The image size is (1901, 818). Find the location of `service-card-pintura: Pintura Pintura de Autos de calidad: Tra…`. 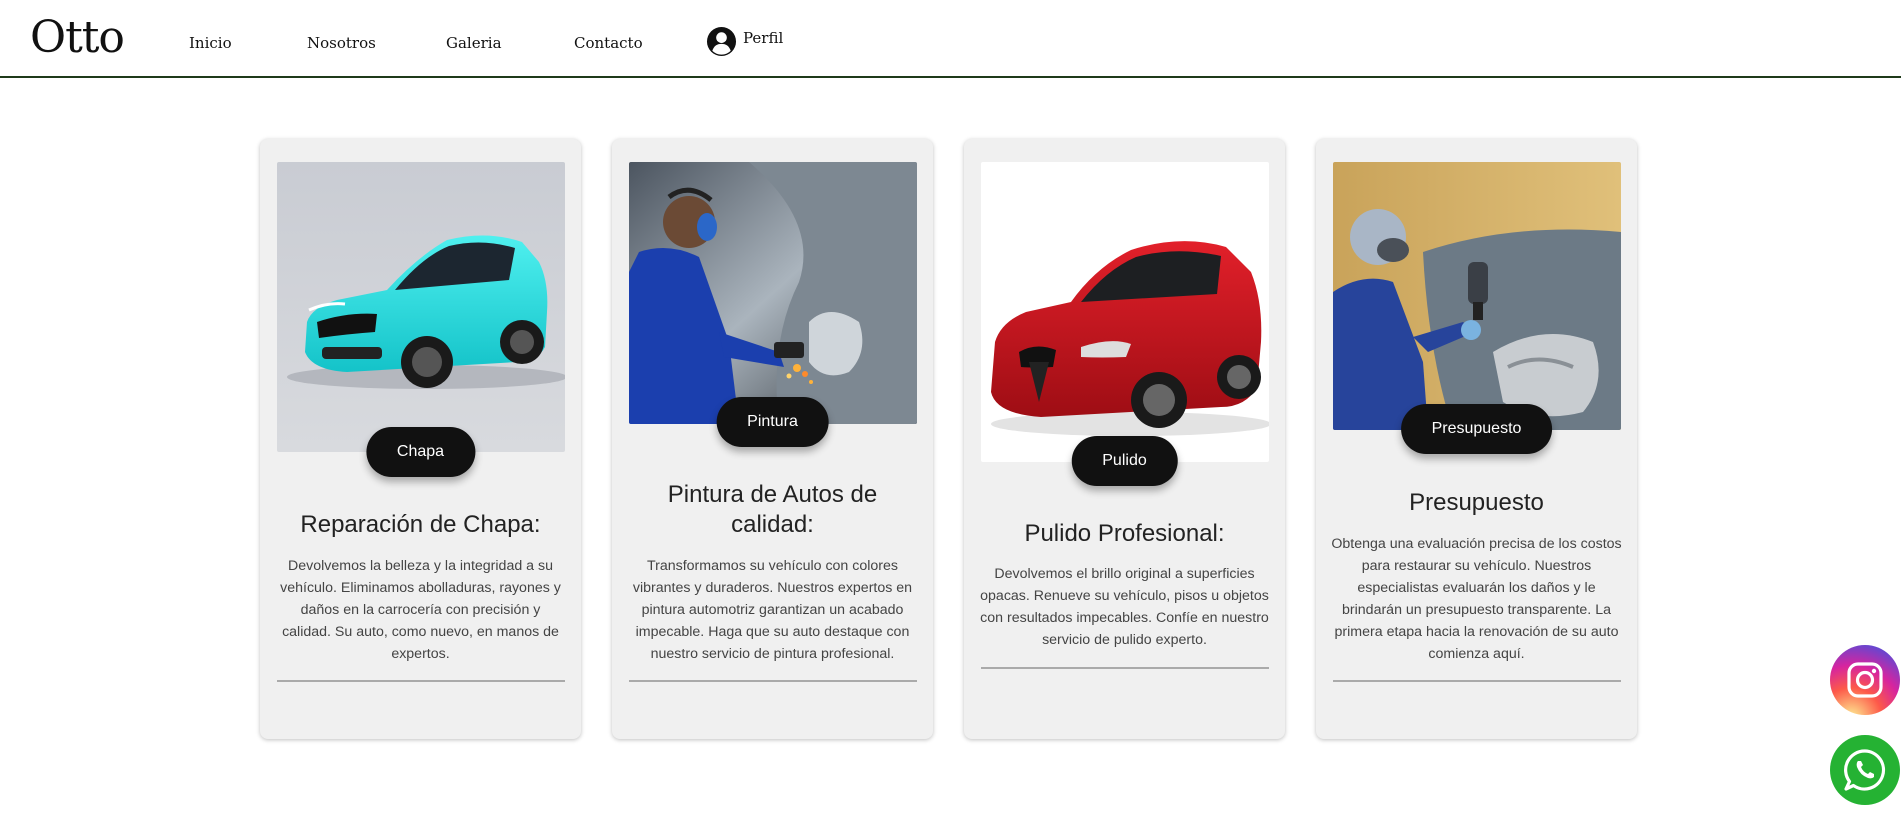

service-card-pintura: Pintura Pintura de Autos de calidad: Tra… is located at coordinates (772, 439).